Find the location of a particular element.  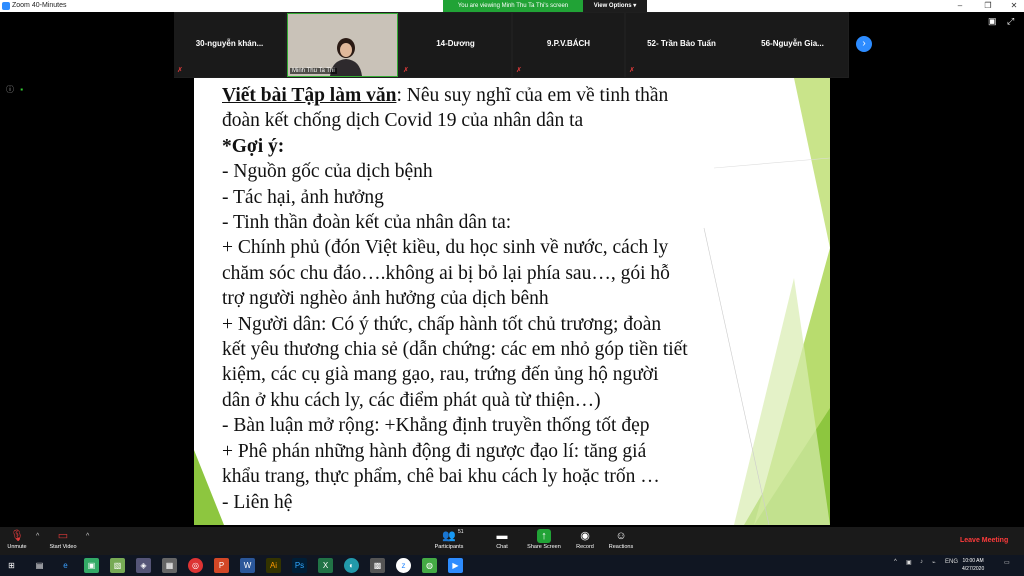

chrome-icon: ◎ is located at coordinates (195, 565).